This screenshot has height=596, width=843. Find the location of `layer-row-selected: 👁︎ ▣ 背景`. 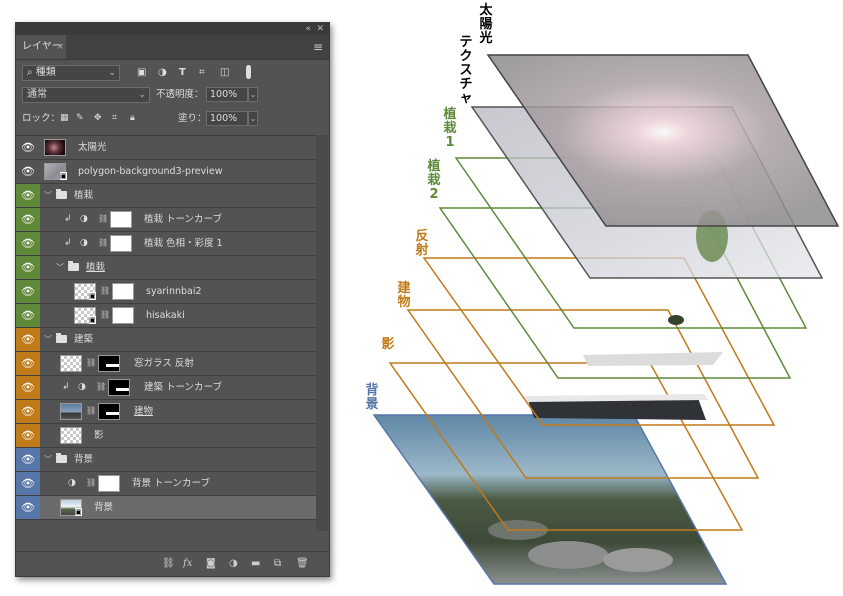

layer-row-selected: 👁︎ ▣ 背景 is located at coordinates (166, 508).